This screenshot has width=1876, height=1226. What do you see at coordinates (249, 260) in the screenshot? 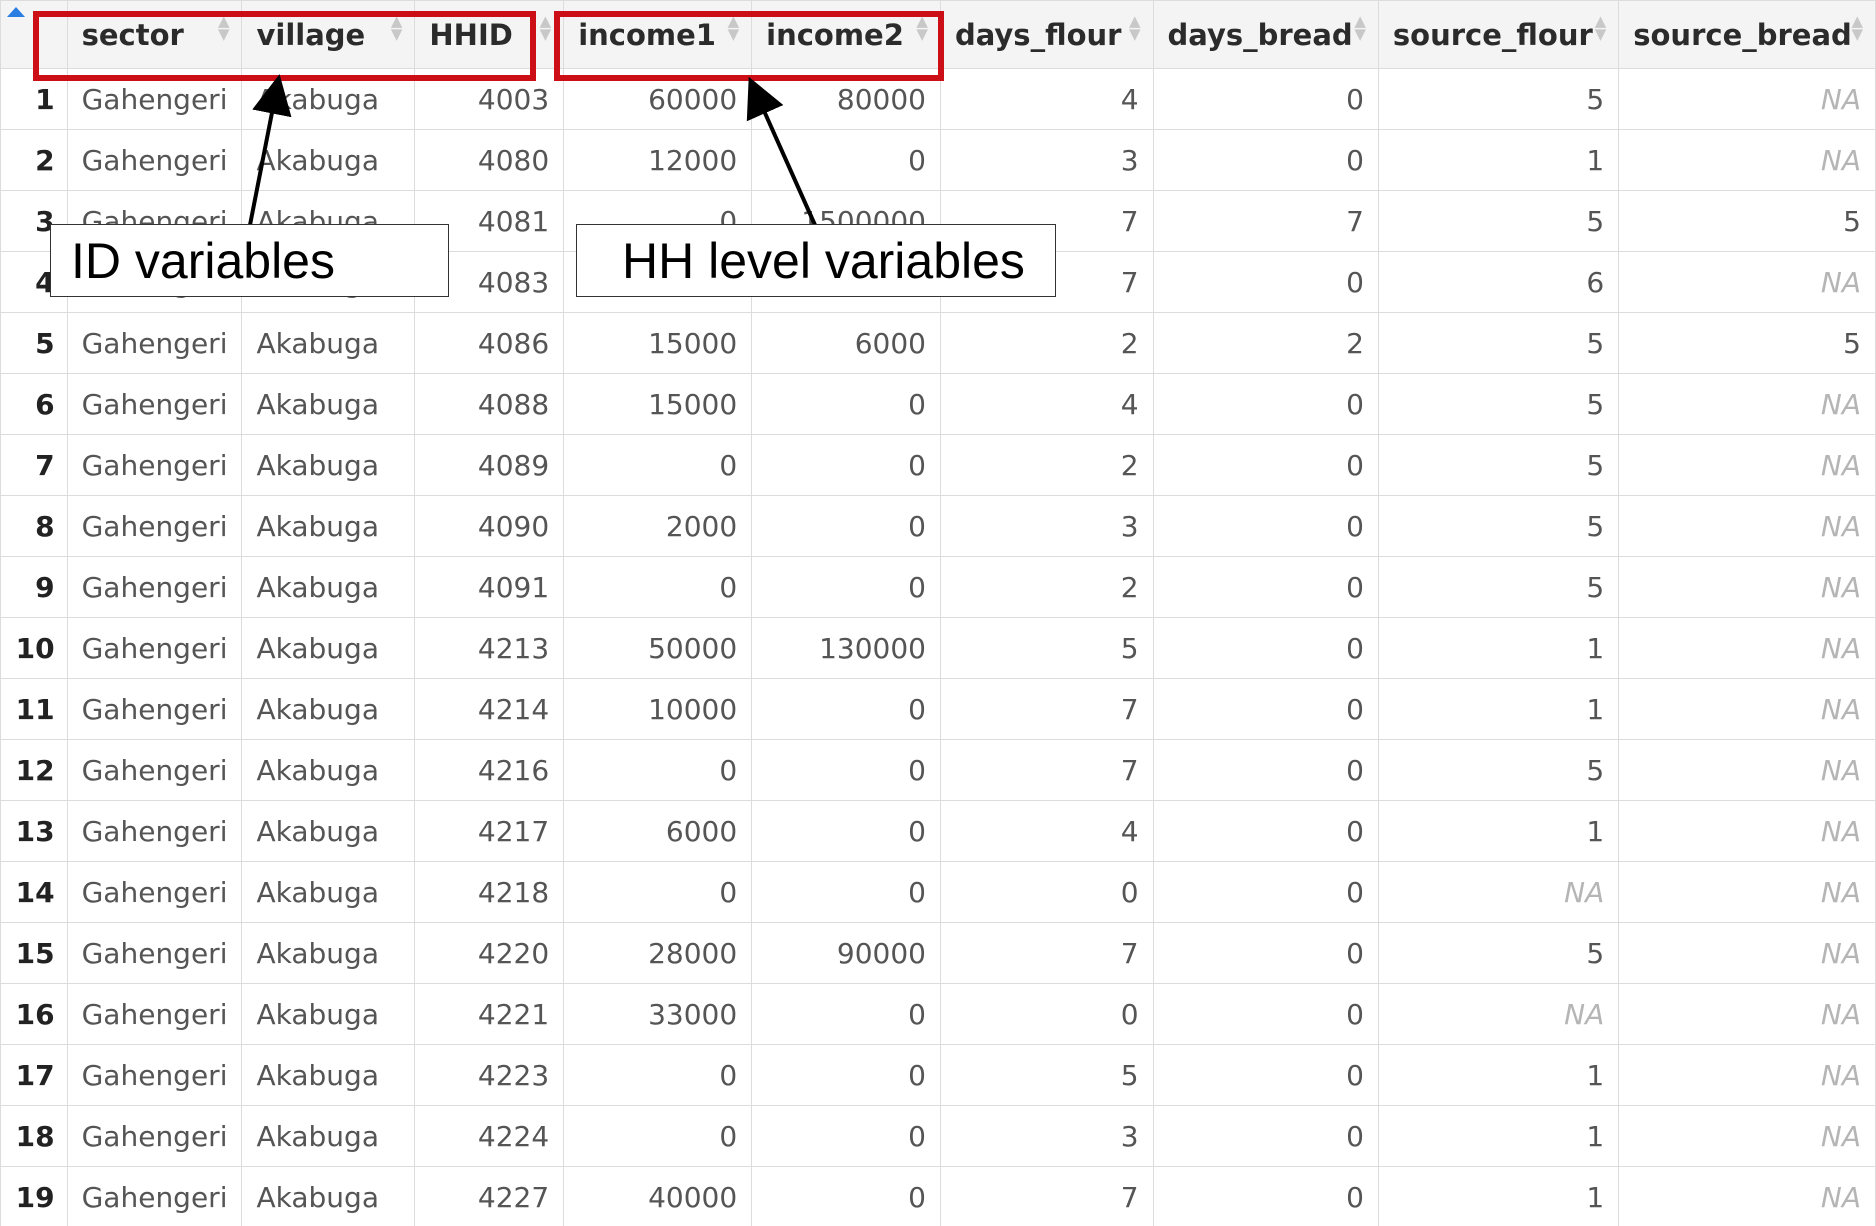
I see `id-variables-callout: ID variables` at bounding box center [249, 260].